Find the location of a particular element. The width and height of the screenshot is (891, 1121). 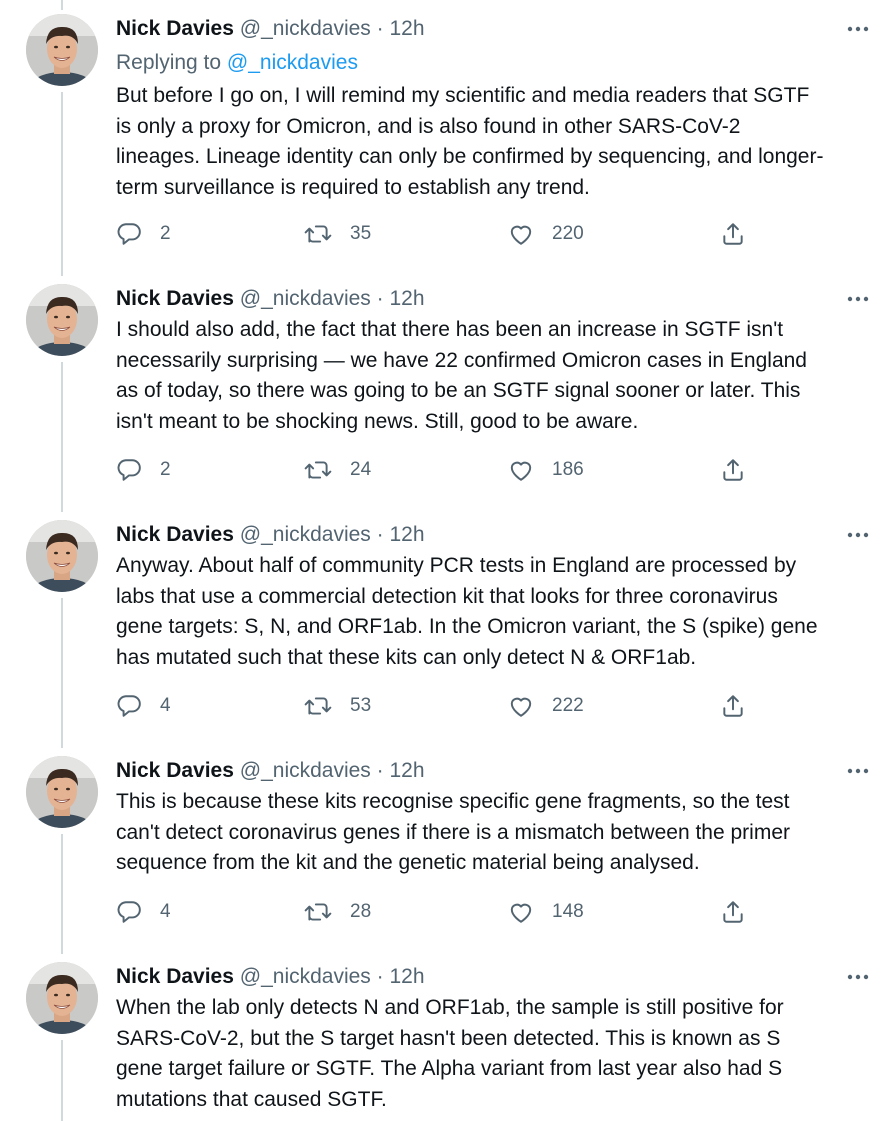

replying-to: Replying to @_nickdavies is located at coordinates (237, 63).